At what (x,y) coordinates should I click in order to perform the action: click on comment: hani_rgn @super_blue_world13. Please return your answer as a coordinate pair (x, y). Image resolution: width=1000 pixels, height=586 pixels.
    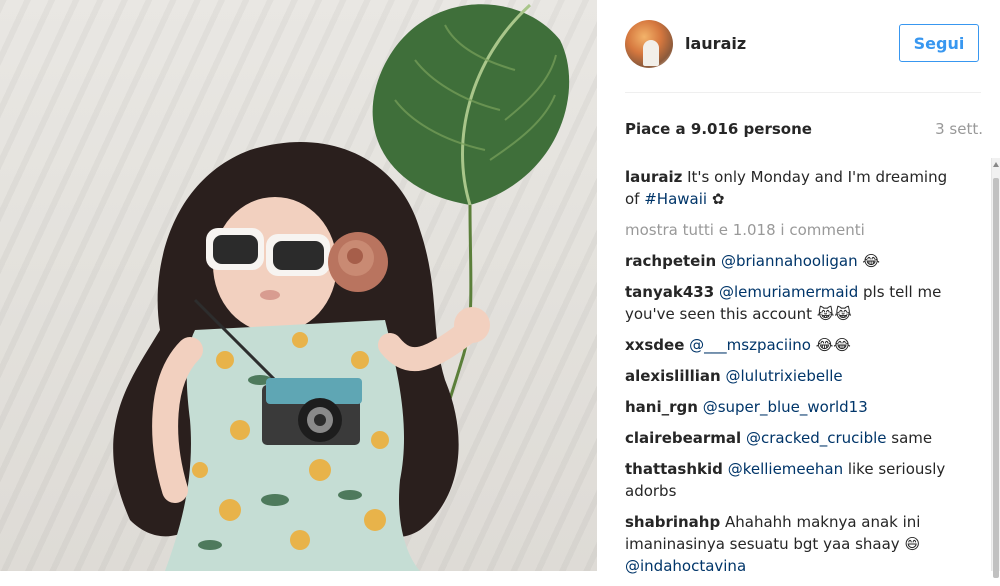
    Looking at the image, I should click on (795, 407).